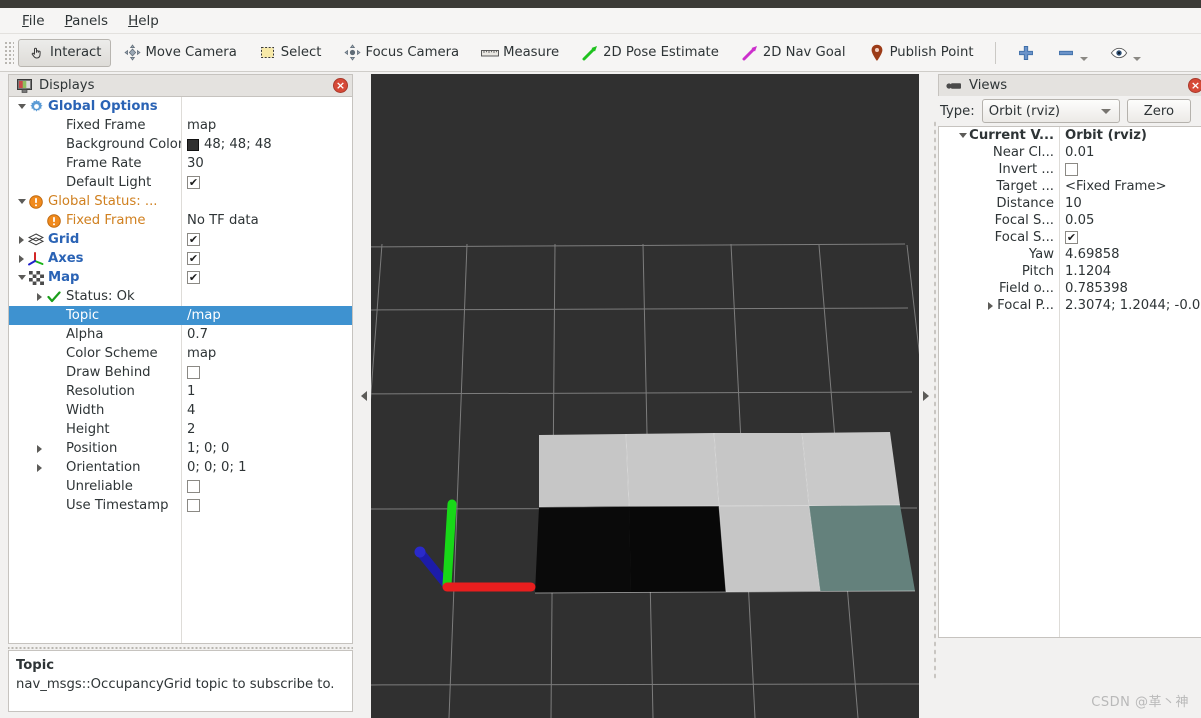 The width and height of the screenshot is (1201, 718). Describe the element at coordinates (1072, 53) in the screenshot. I see `remove-tool-button` at that location.